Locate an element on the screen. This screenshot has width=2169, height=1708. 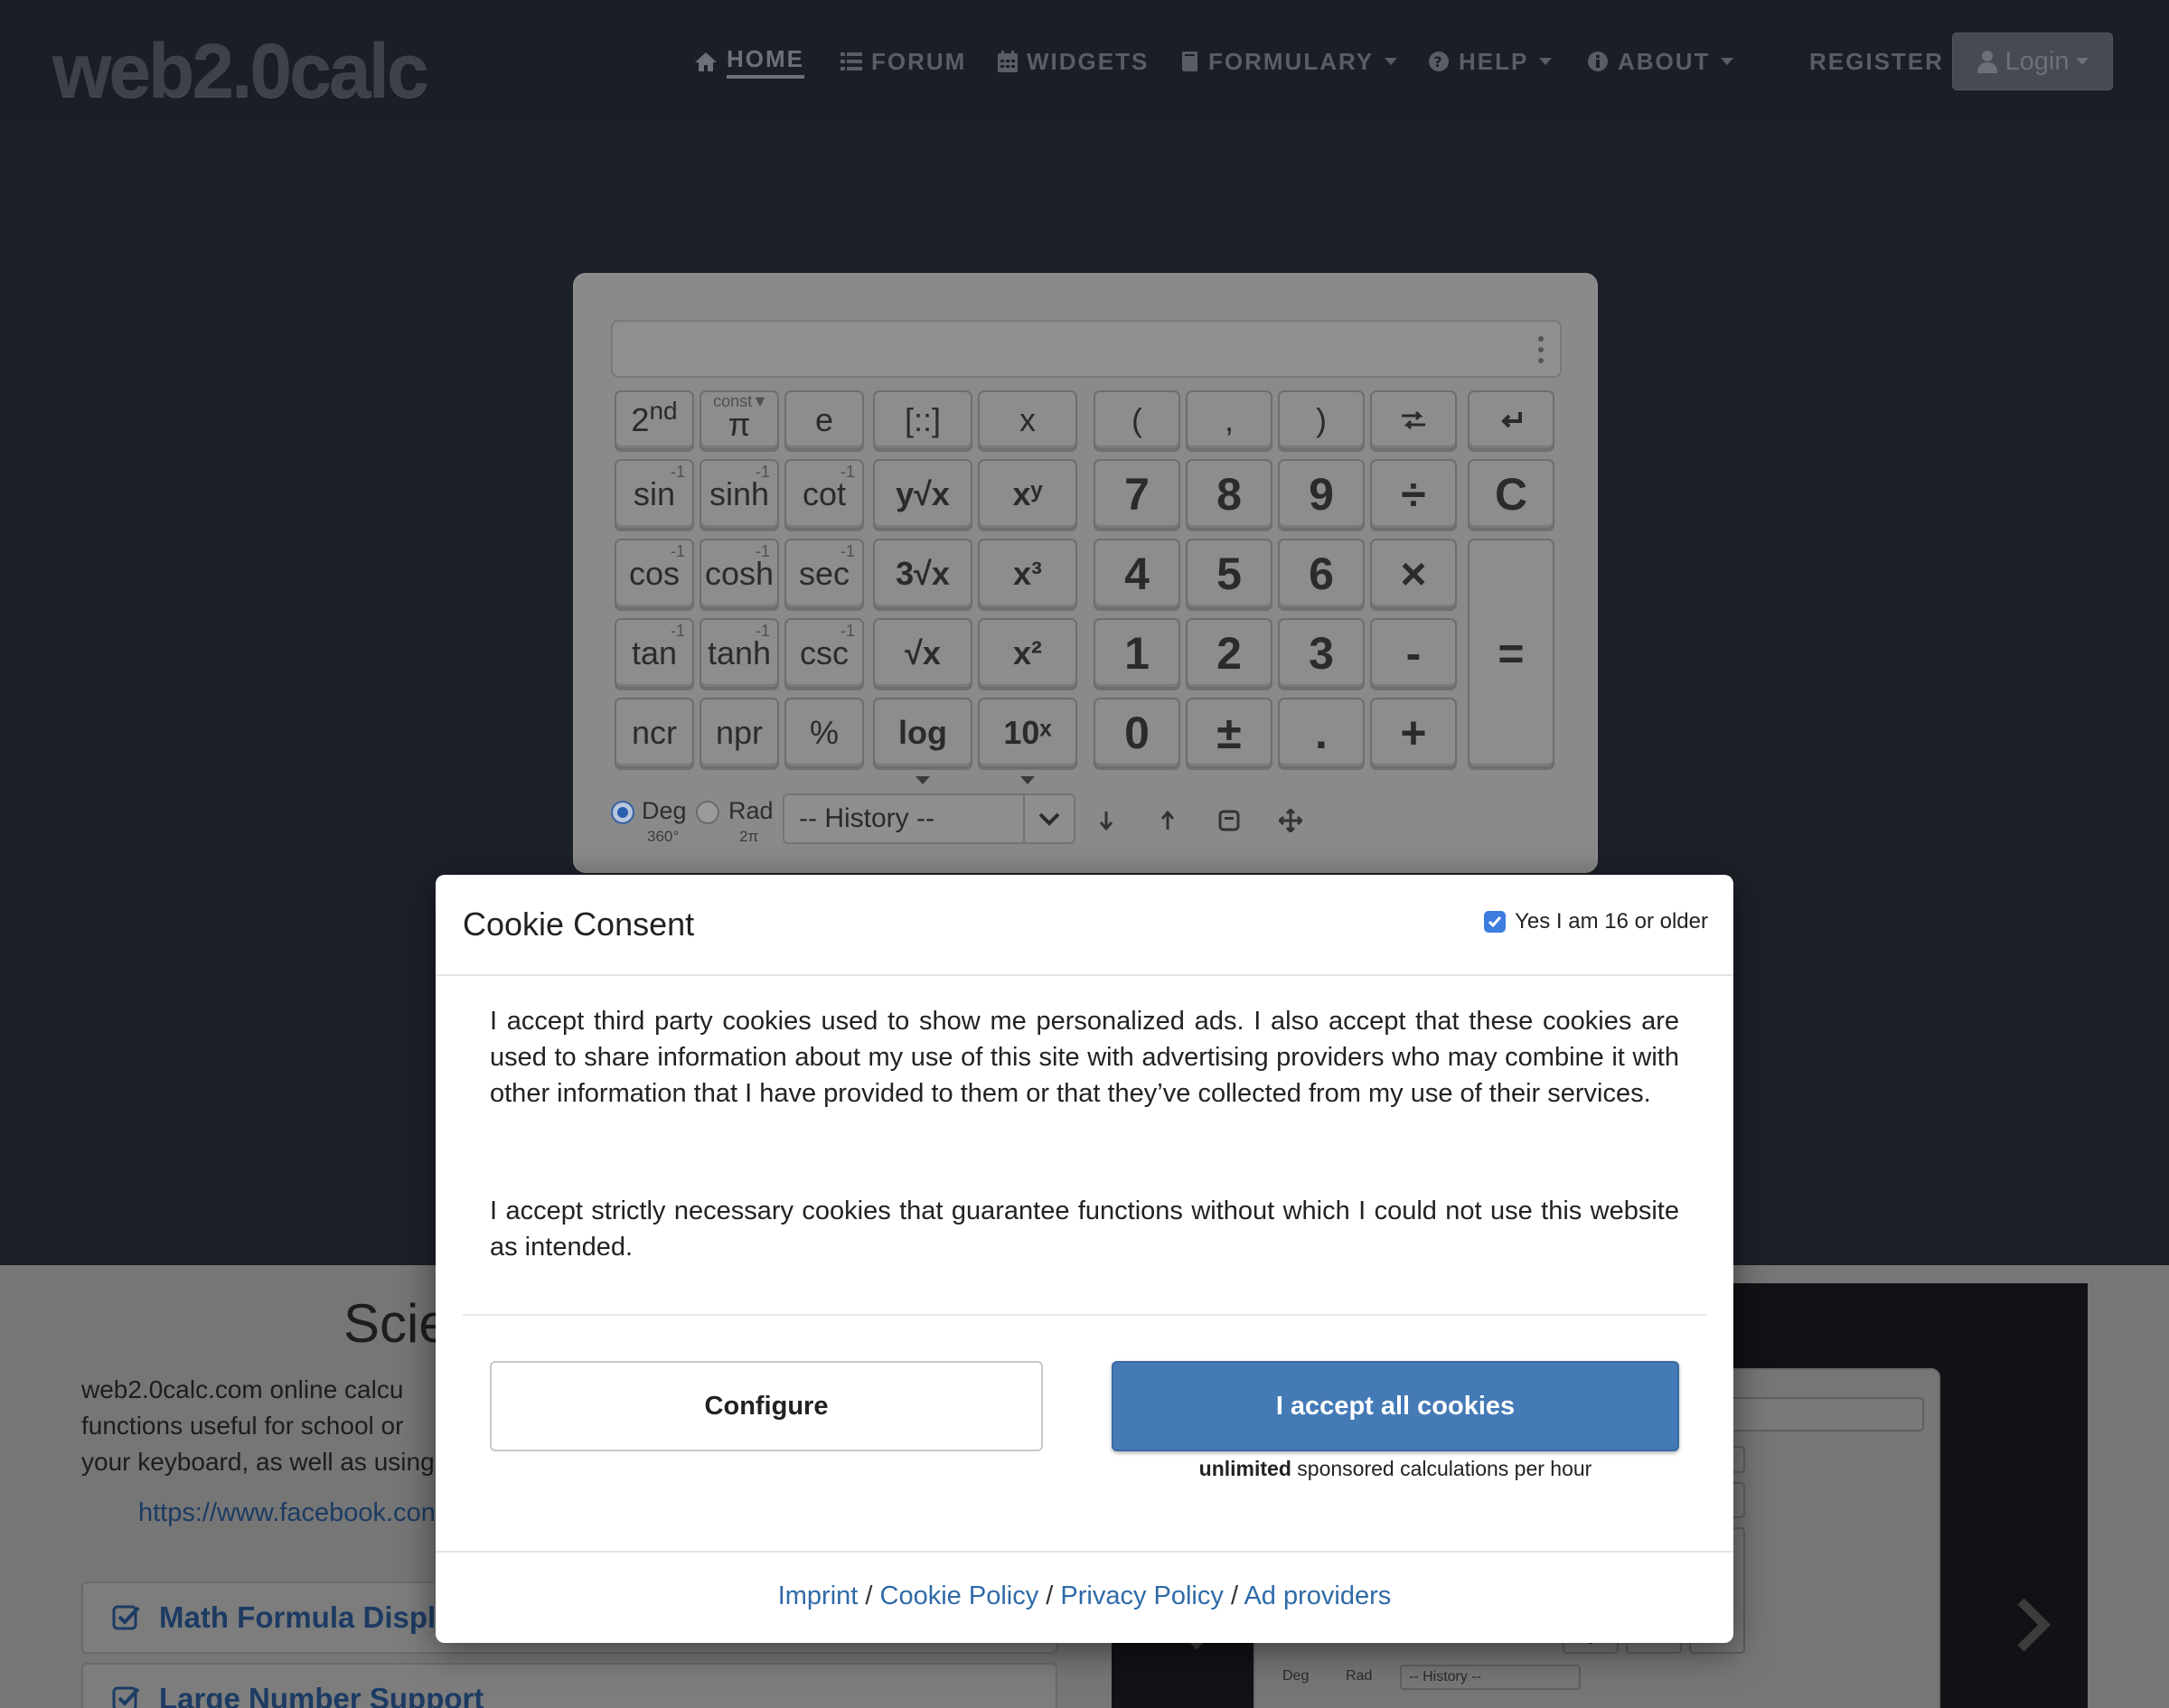
arrow-up-icon is located at coordinates (1167, 820).